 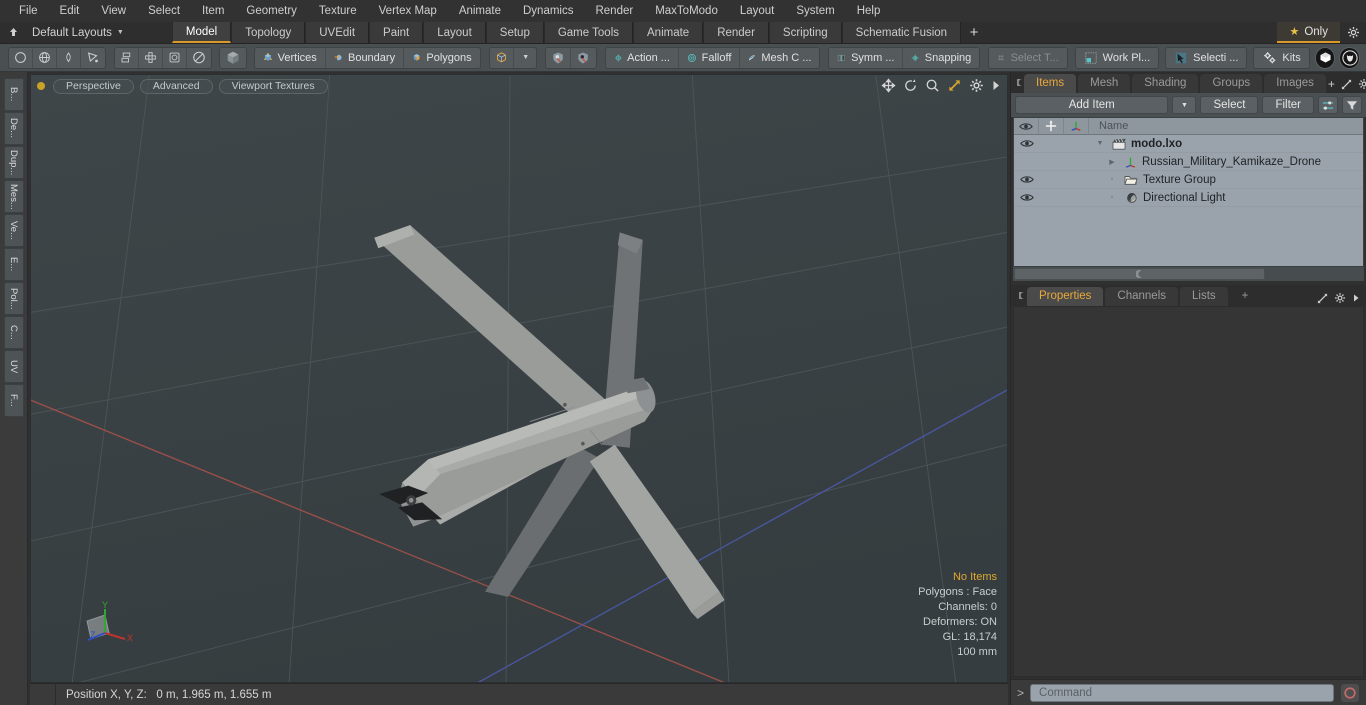 I want to click on record-circle-icon, so click(x=1350, y=692).